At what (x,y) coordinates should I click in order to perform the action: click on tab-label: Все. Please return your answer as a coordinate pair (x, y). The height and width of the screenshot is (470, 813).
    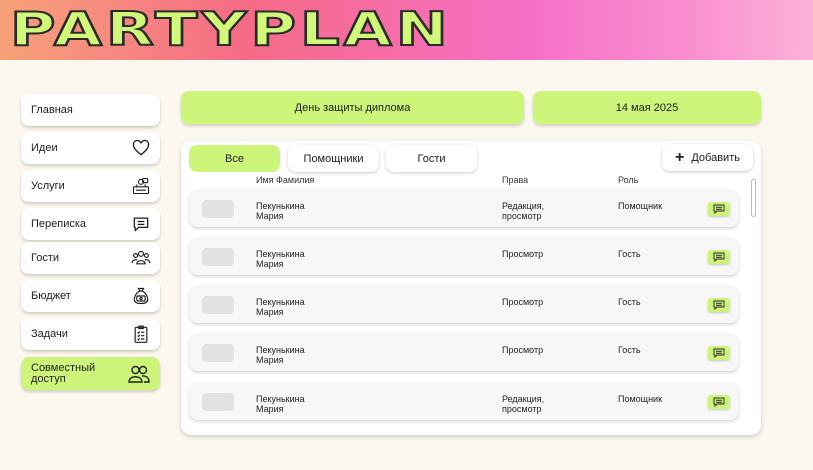
    Looking at the image, I should click on (234, 158).